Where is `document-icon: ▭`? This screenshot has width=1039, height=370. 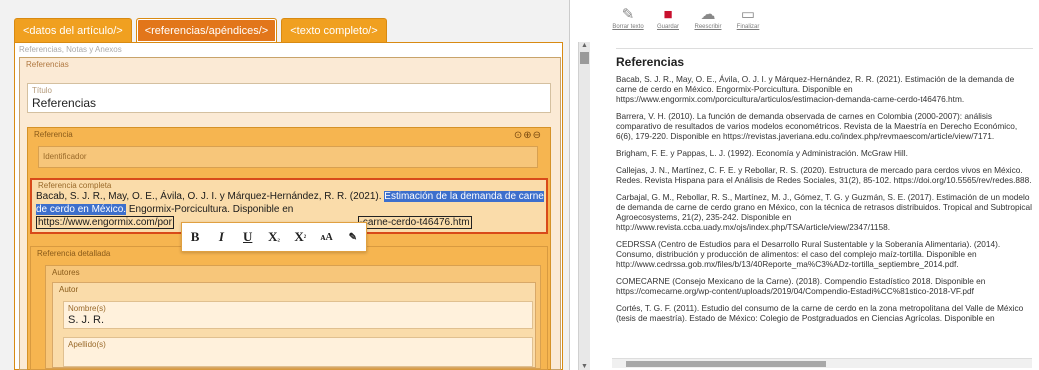
document-icon: ▭ is located at coordinates (748, 14).